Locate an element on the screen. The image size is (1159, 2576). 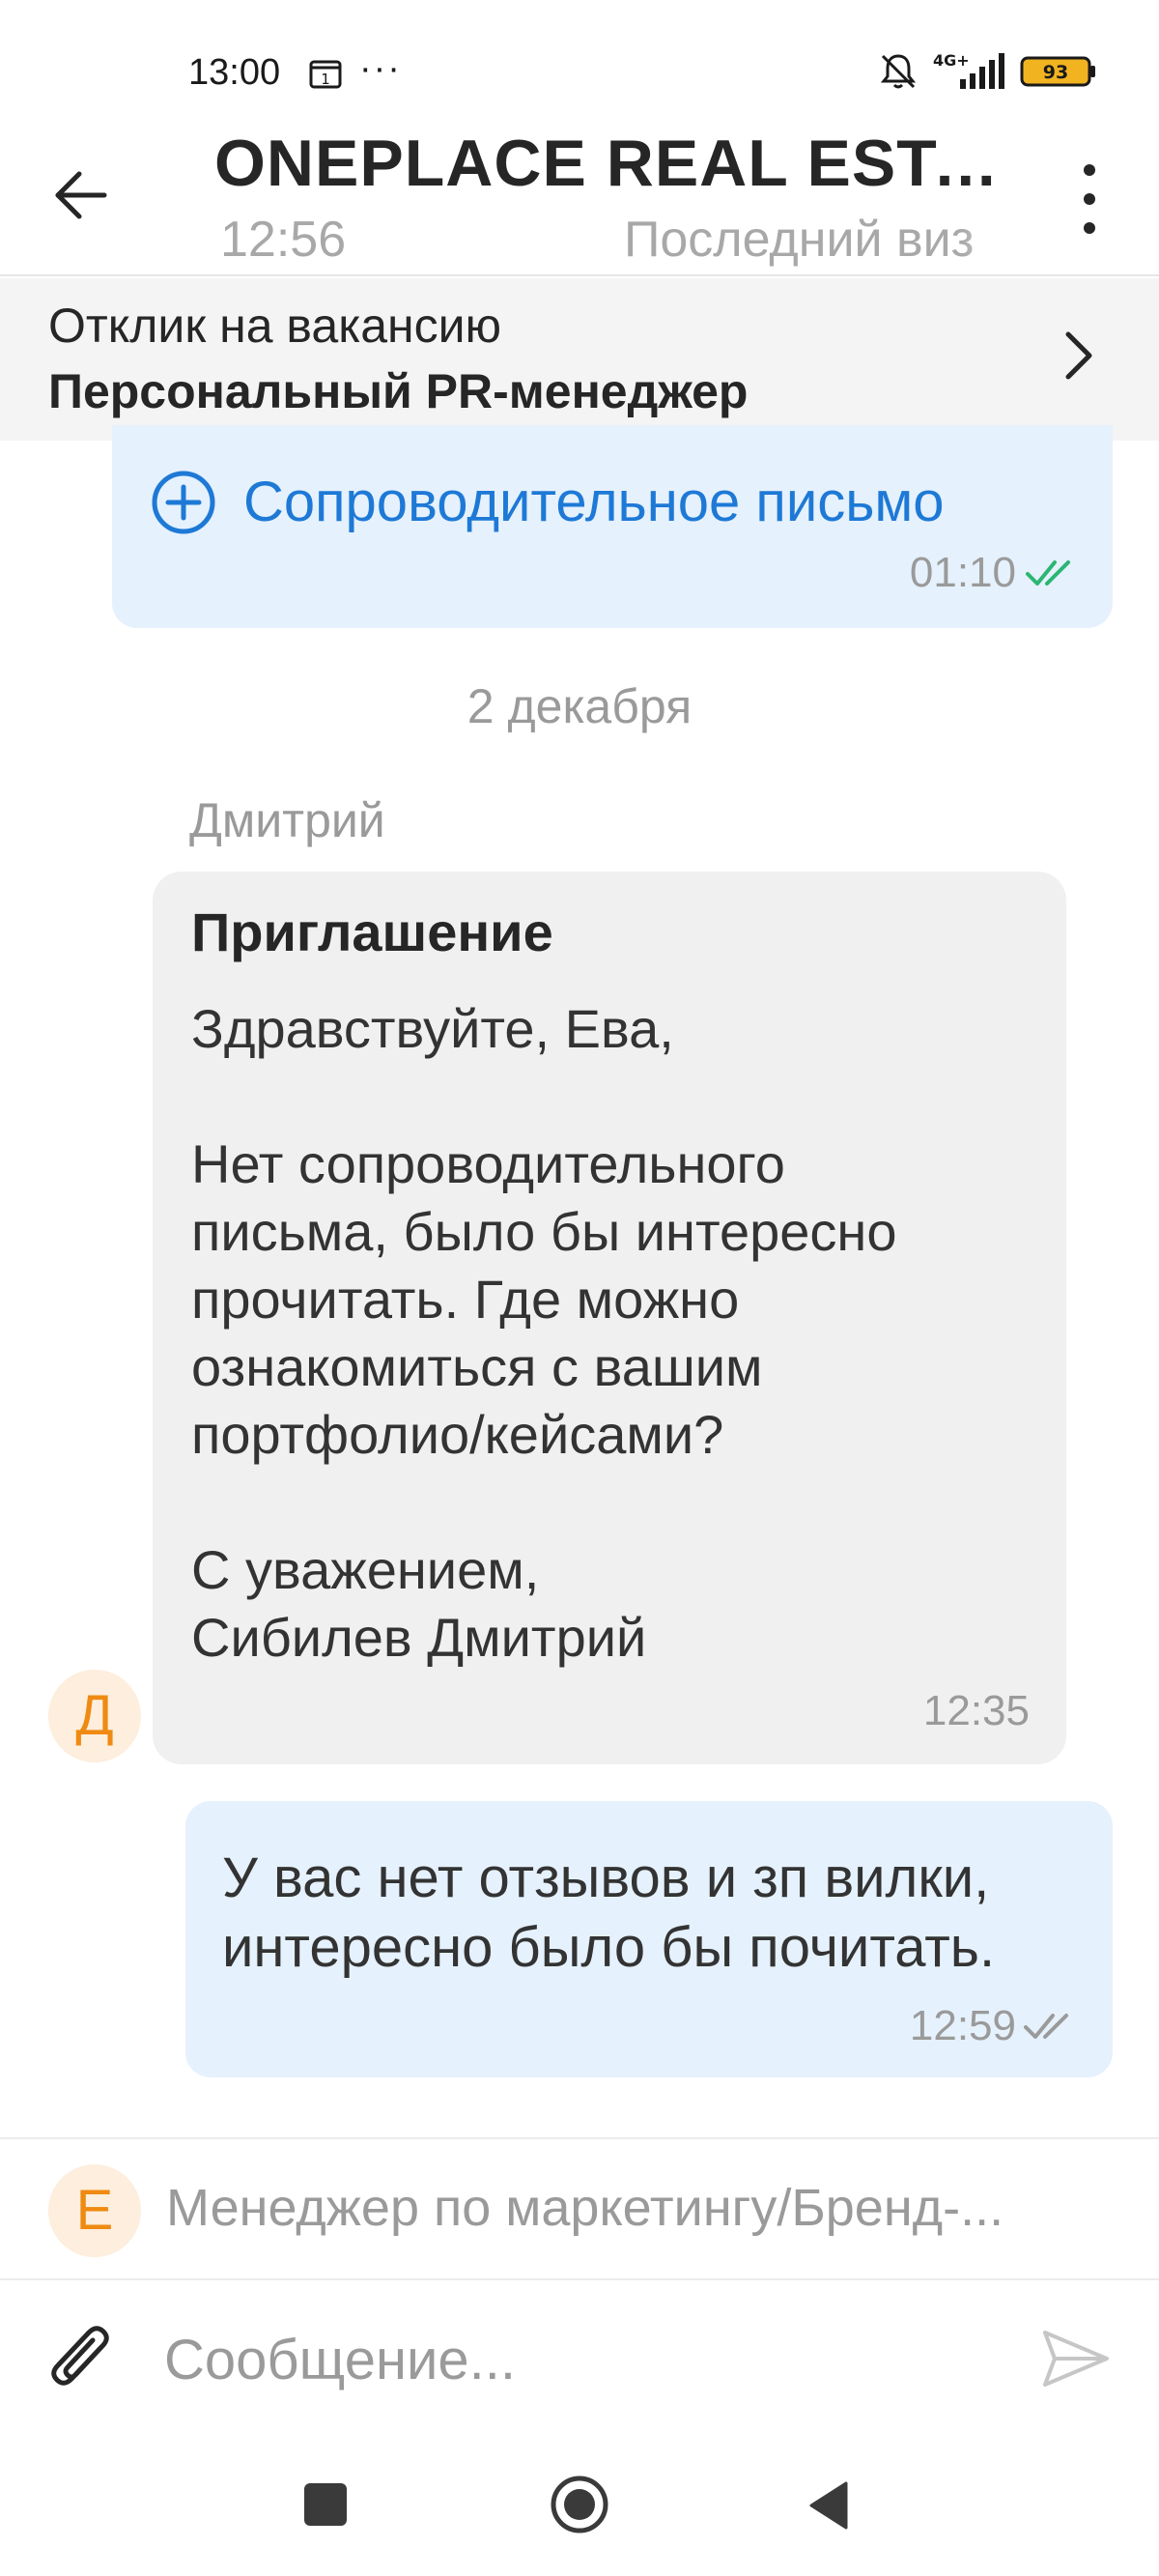
battery-icon: 93 is located at coordinates (1058, 74).